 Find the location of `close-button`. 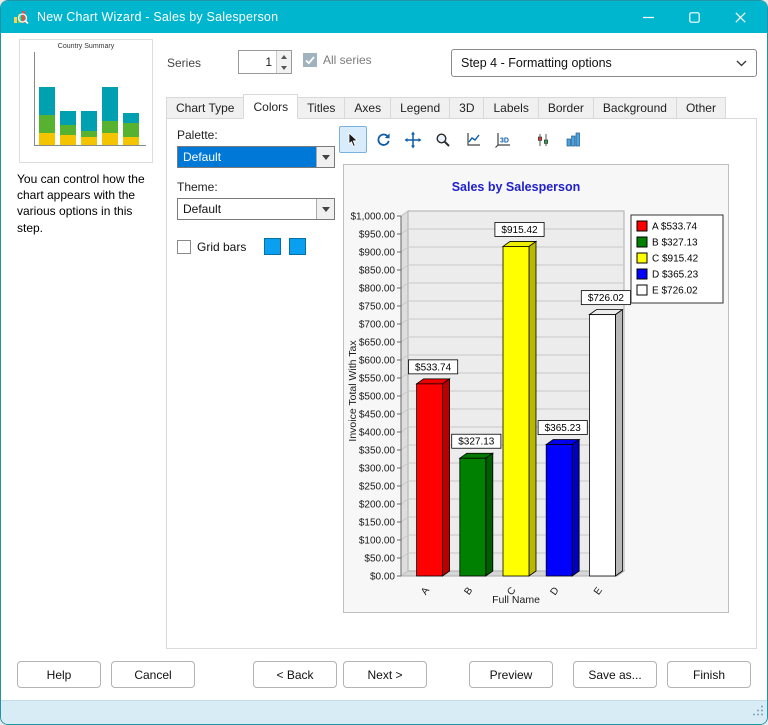

close-button is located at coordinates (740, 17).